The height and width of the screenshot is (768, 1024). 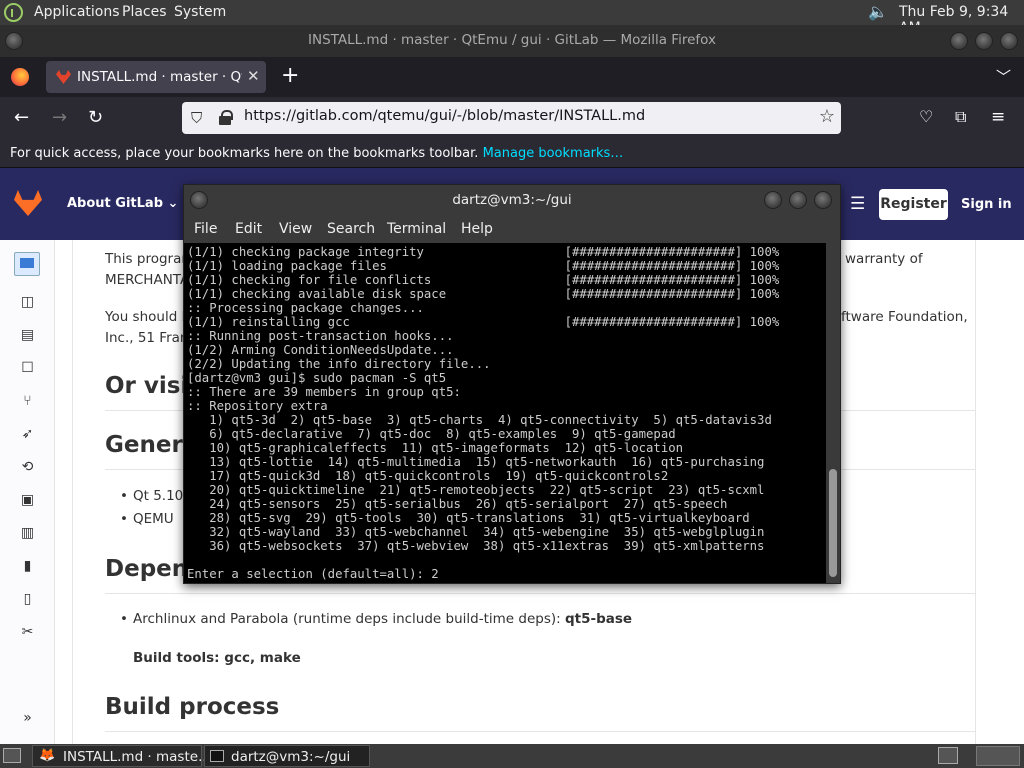 What do you see at coordinates (823, 200) in the screenshot?
I see `terminal-close-button` at bounding box center [823, 200].